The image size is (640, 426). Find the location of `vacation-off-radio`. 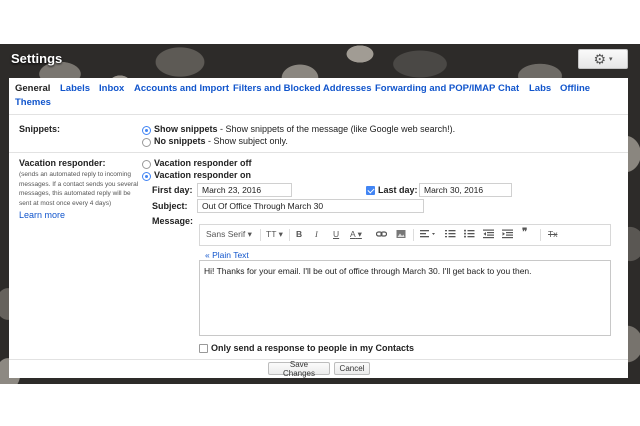

vacation-off-radio is located at coordinates (146, 164).